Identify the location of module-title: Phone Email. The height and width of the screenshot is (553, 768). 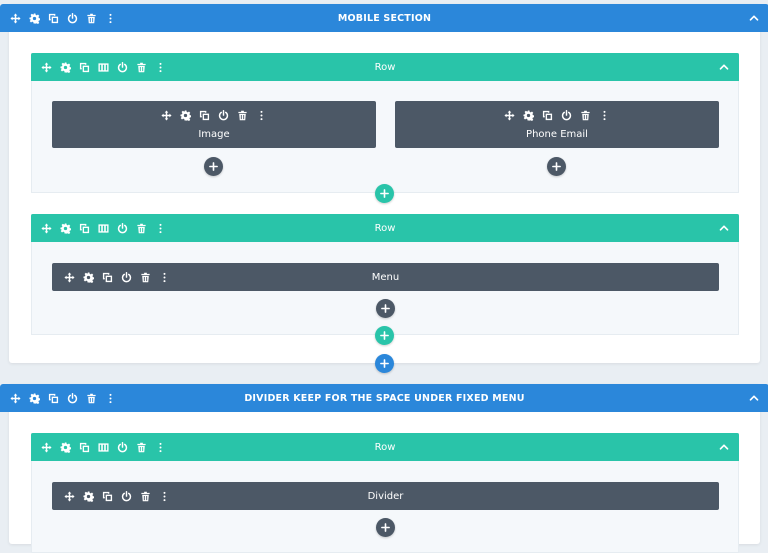
(557, 134).